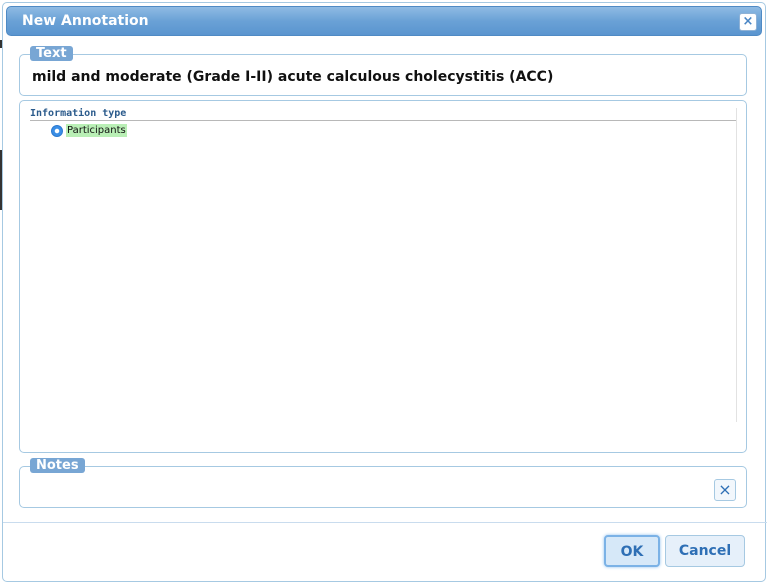 This screenshot has height=586, width=770. Describe the element at coordinates (370, 490) in the screenshot. I see `notes-input` at that location.